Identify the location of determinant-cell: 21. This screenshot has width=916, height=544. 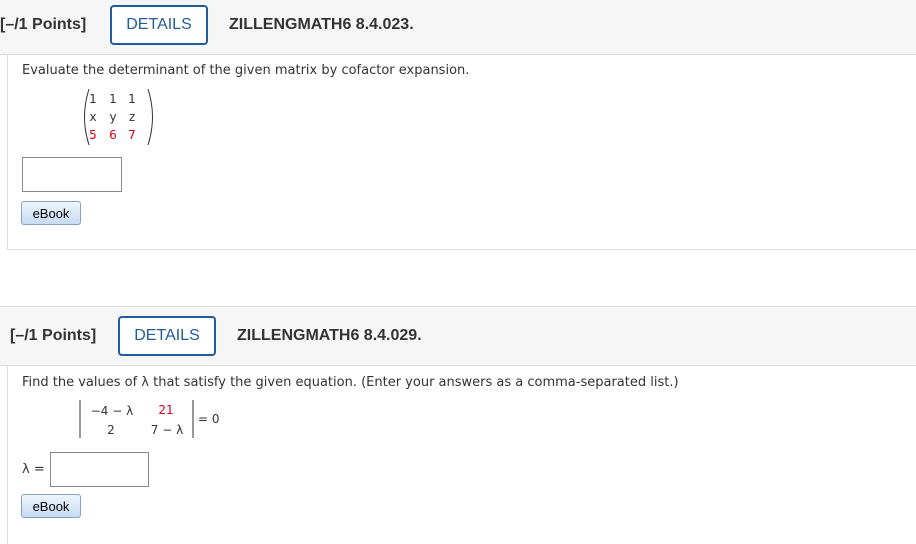
(166, 410).